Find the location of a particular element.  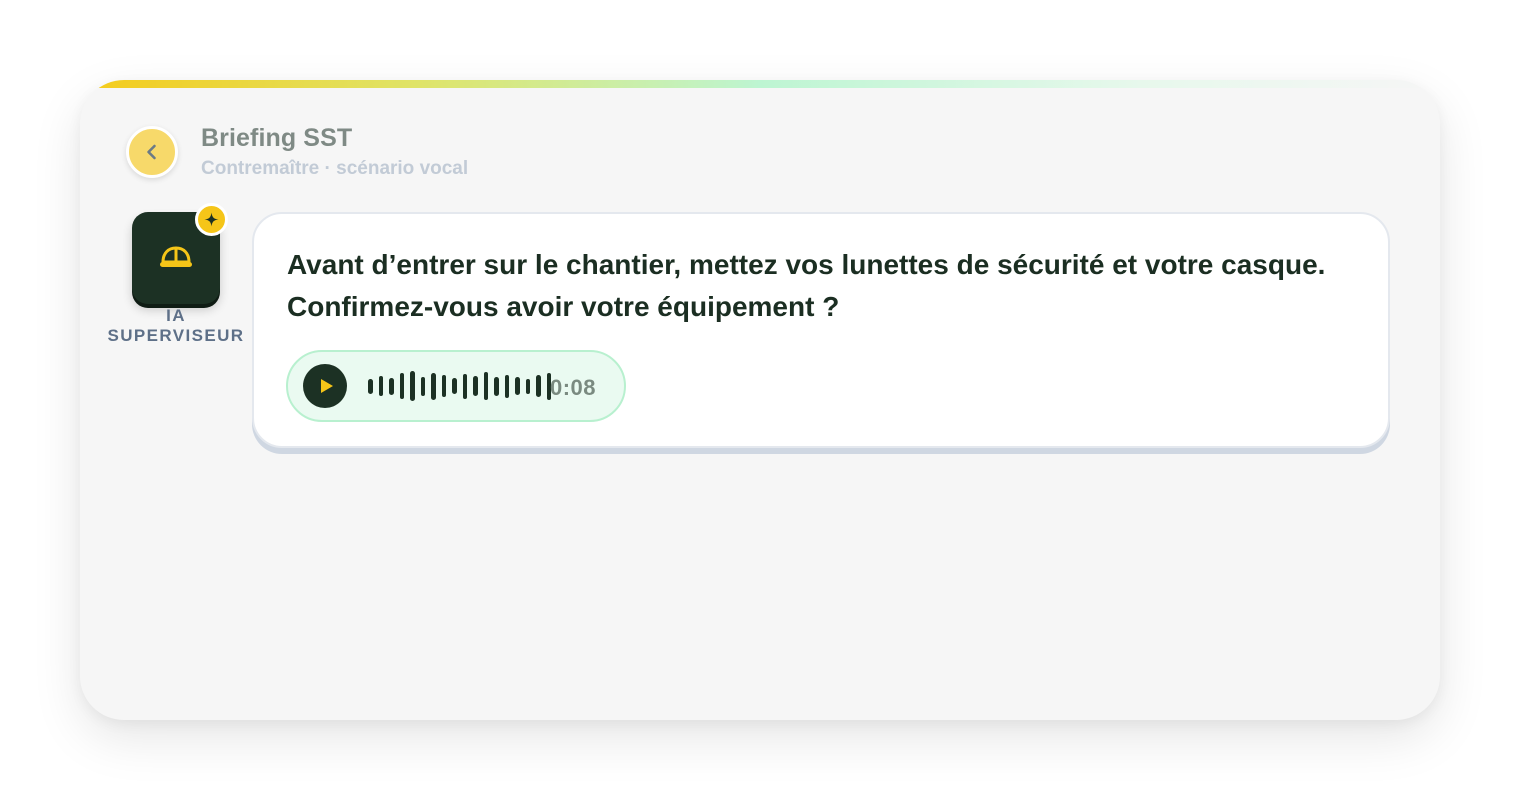

play-icon is located at coordinates (326, 386).